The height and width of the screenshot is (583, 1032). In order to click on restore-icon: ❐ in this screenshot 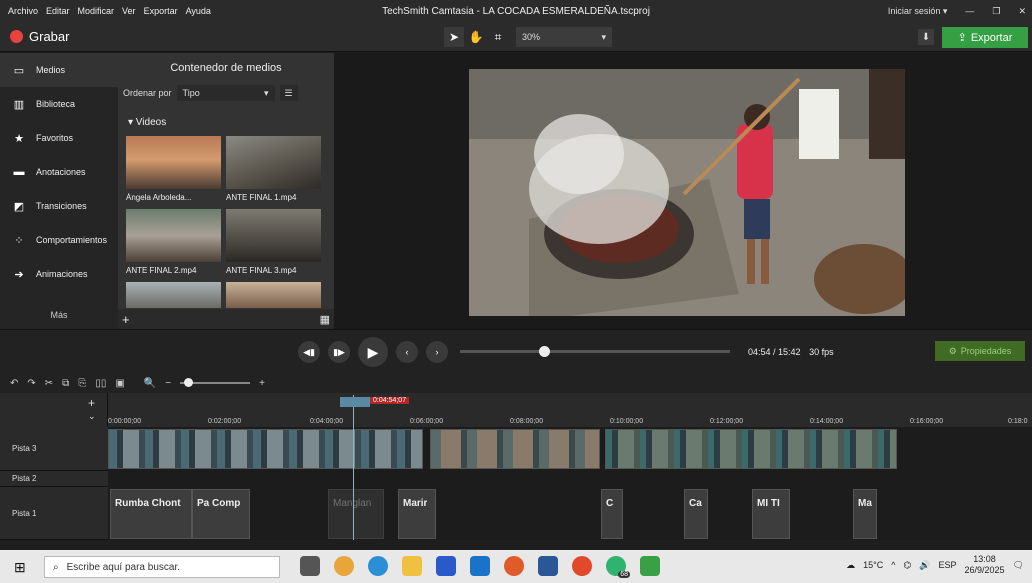, I will do `click(996, 11)`.